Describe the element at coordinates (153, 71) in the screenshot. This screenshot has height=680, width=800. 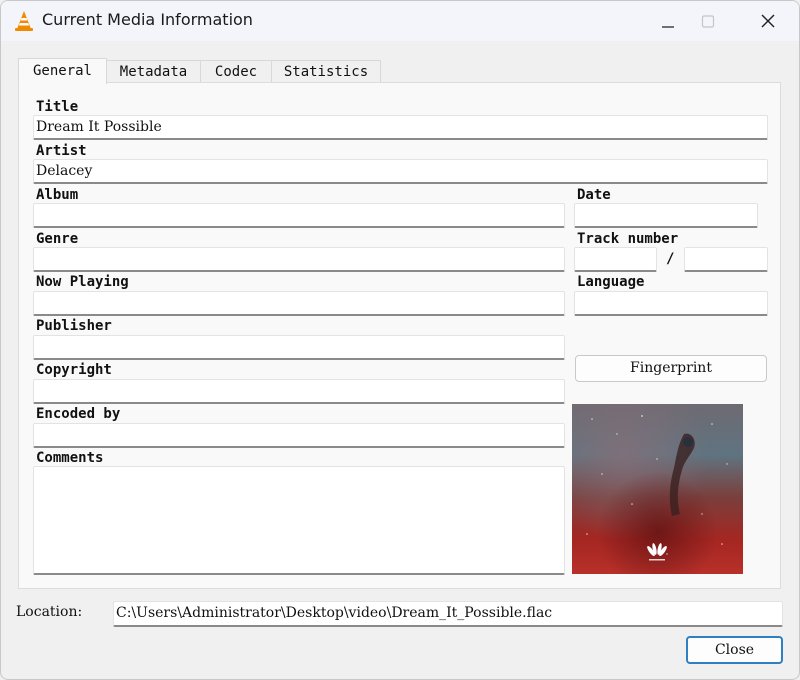
I see `tab-metadata: Metadata` at that location.